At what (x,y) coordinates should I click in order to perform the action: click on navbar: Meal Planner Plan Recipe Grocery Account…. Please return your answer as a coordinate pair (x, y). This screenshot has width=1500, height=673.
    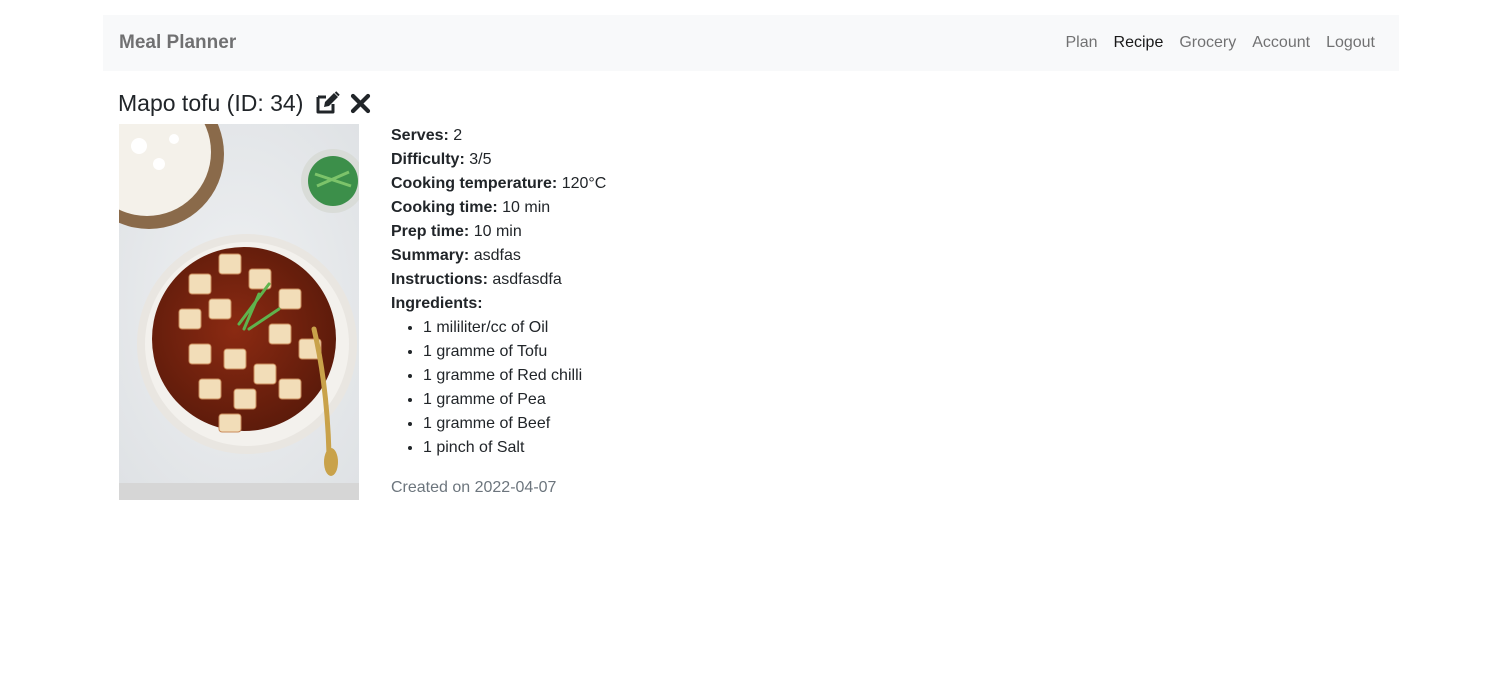
    Looking at the image, I should click on (751, 43).